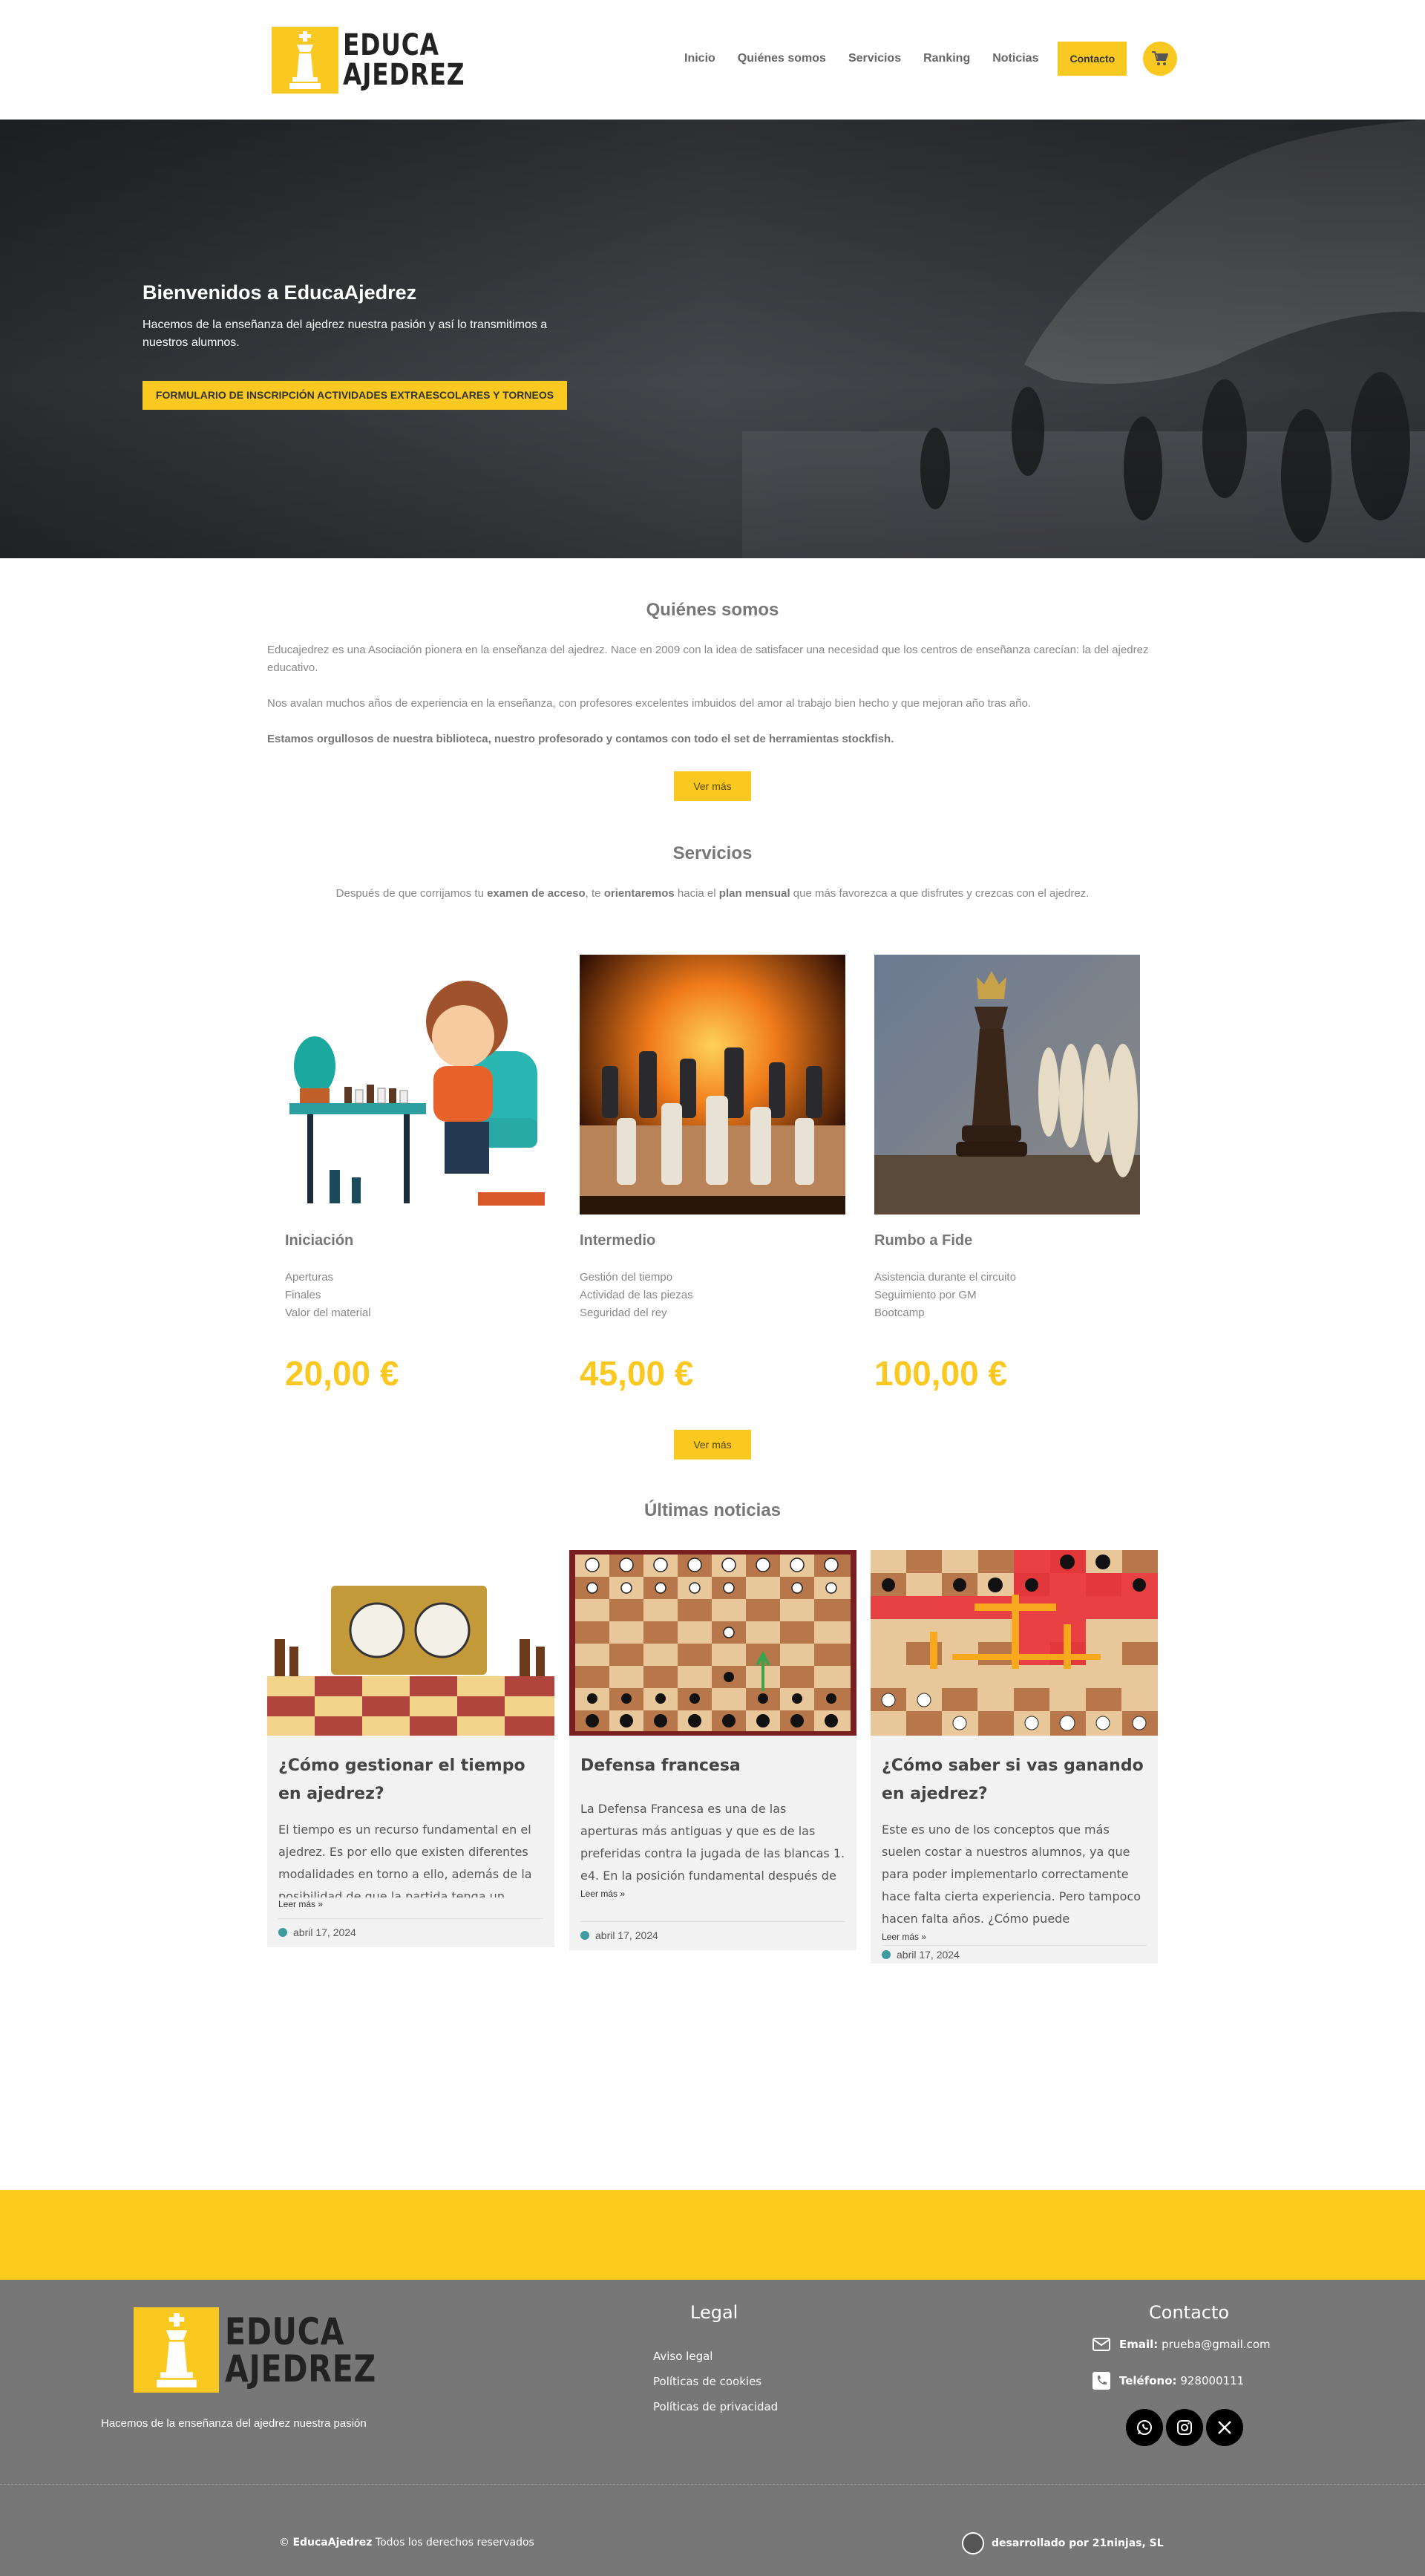 This screenshot has height=2576, width=1425. I want to click on about-more-button: Ver más, so click(712, 786).